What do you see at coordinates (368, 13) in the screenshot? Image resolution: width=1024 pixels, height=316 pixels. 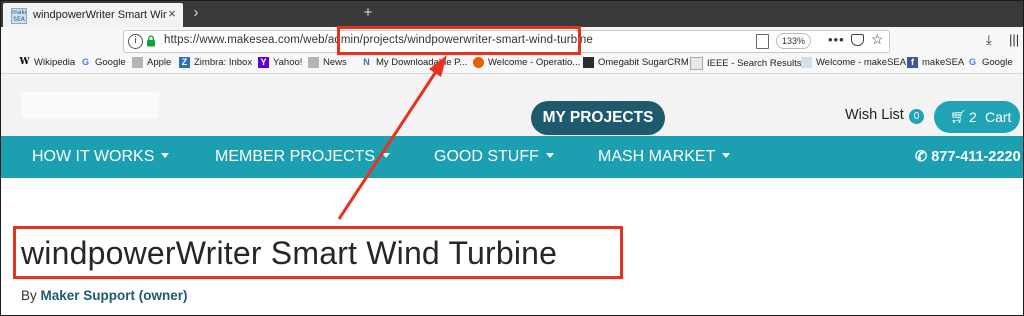 I see `new-tab-button: +` at bounding box center [368, 13].